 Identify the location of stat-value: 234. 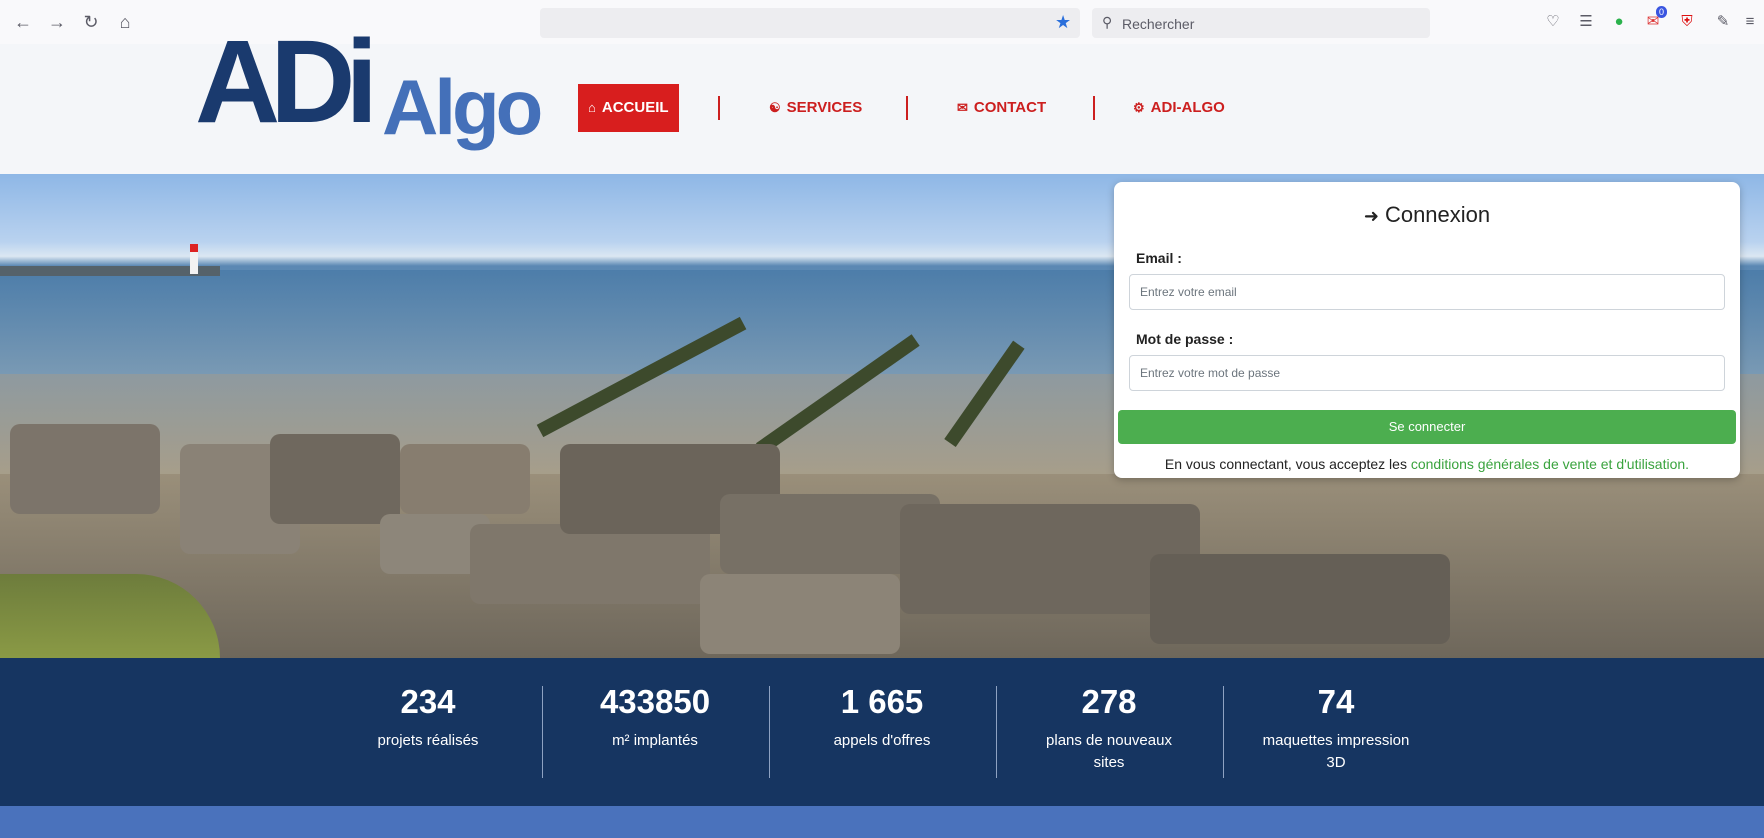
(428, 701).